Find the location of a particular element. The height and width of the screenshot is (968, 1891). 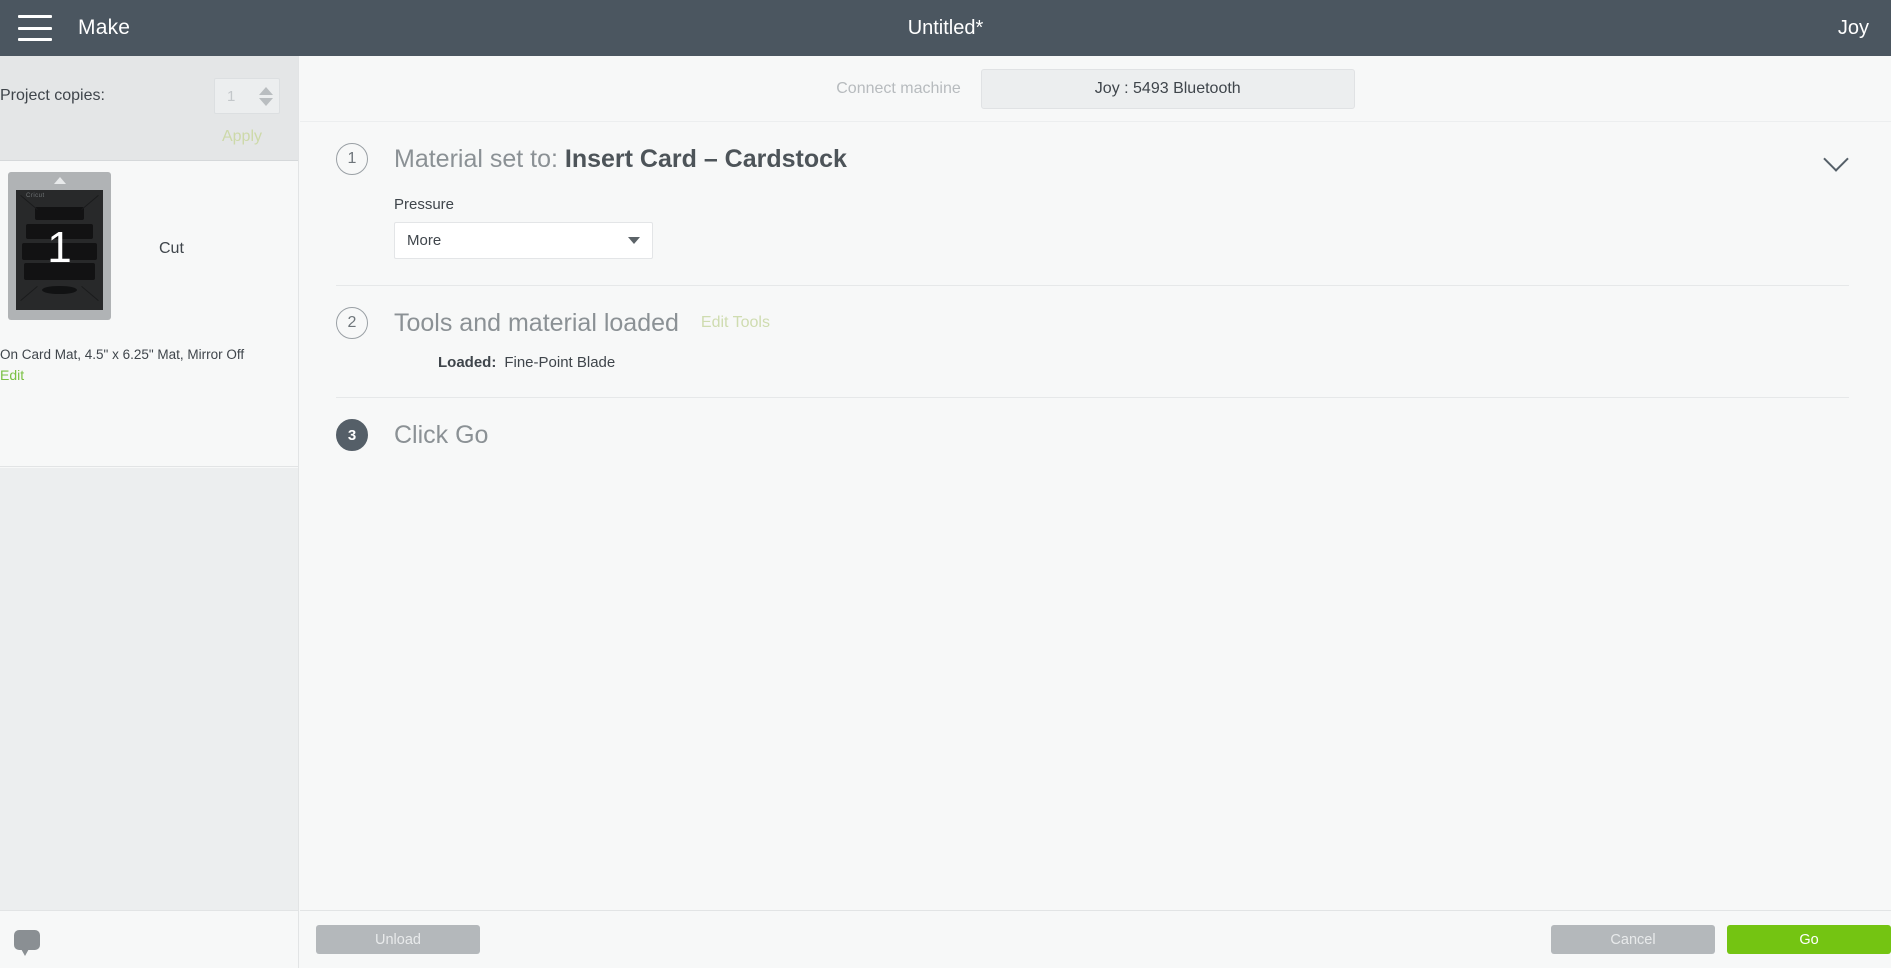

step-click-go: 3 Click Go is located at coordinates (1095, 435).